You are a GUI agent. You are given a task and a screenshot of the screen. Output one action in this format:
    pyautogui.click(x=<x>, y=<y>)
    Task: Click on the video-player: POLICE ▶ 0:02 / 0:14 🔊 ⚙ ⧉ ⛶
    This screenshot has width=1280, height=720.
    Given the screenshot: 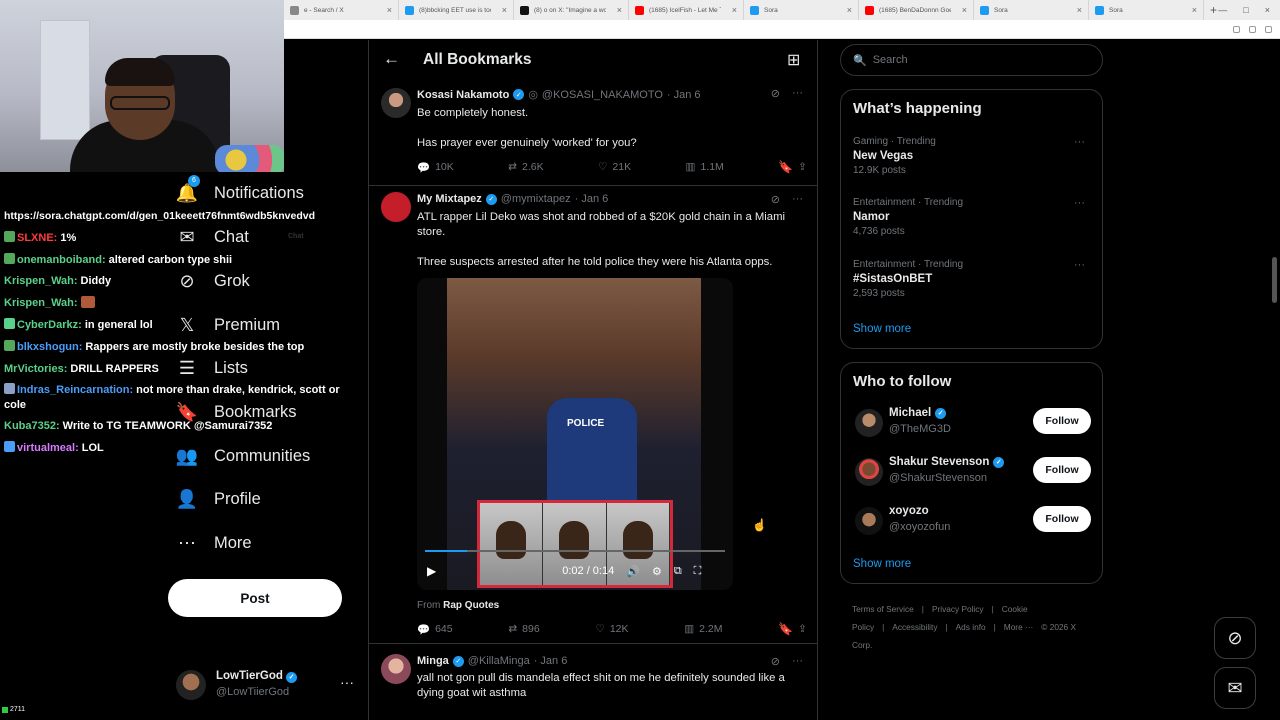 What is the action you would take?
    pyautogui.click(x=575, y=434)
    